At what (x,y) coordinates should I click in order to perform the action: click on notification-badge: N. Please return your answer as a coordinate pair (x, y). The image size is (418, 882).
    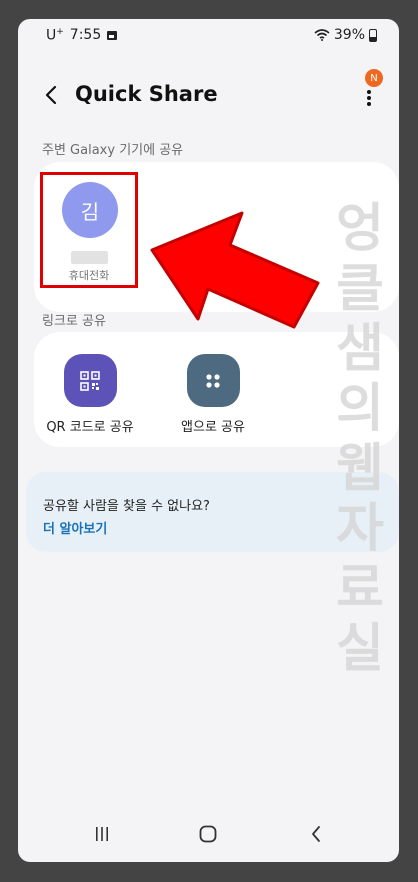
    Looking at the image, I should click on (374, 78).